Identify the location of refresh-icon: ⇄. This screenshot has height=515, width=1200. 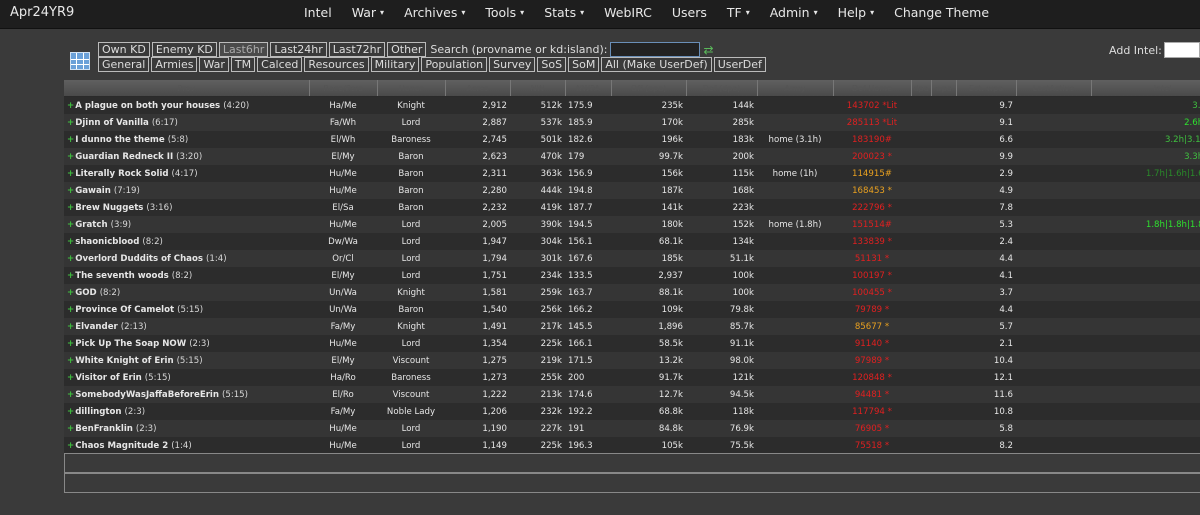
(709, 50).